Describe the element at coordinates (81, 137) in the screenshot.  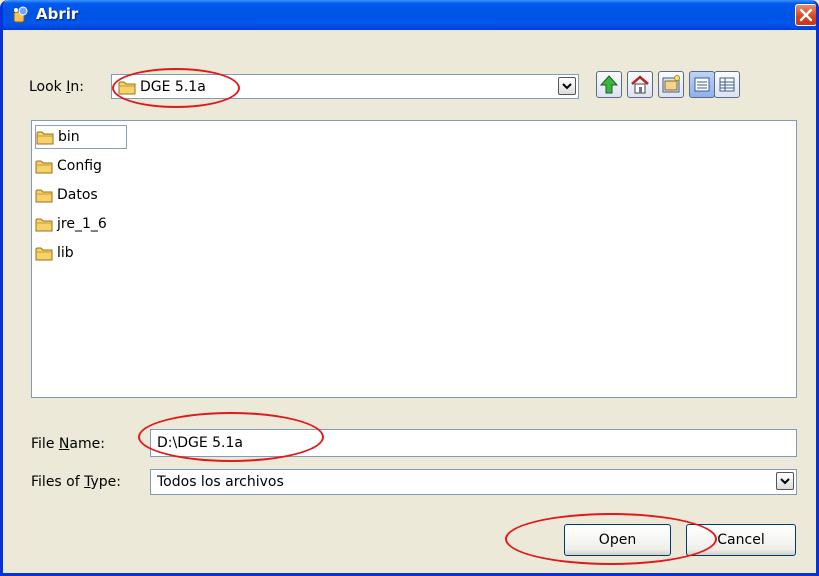
I see `list-item: bin` at that location.